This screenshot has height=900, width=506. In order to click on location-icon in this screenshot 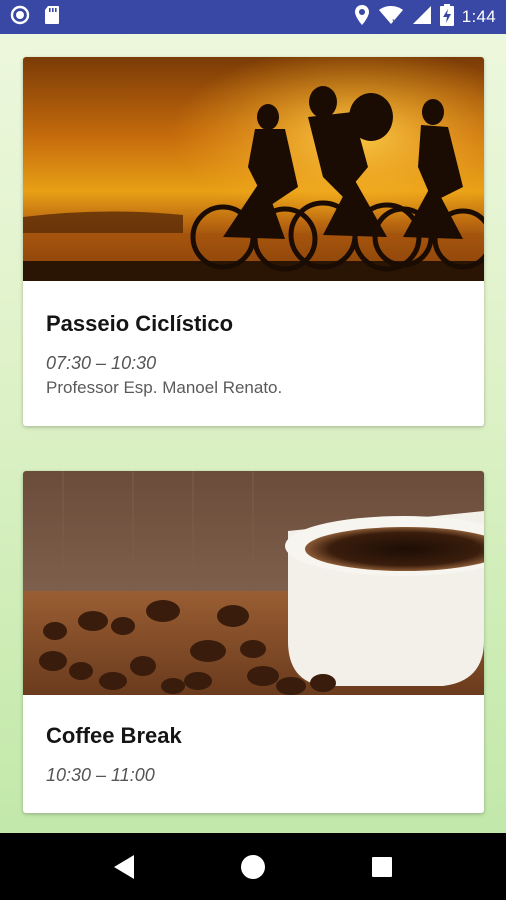, I will do `click(362, 17)`.